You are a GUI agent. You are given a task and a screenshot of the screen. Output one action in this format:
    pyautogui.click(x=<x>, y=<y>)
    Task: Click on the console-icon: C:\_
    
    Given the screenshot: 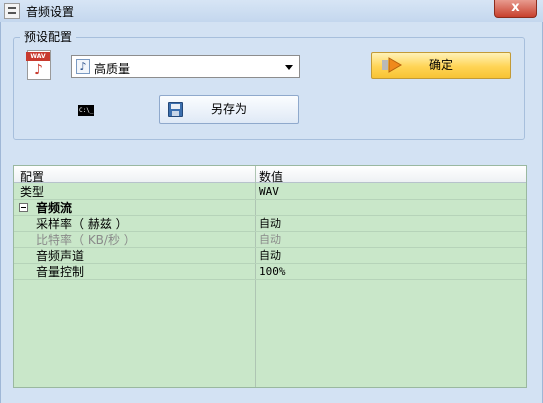 What is the action you would take?
    pyautogui.click(x=86, y=110)
    